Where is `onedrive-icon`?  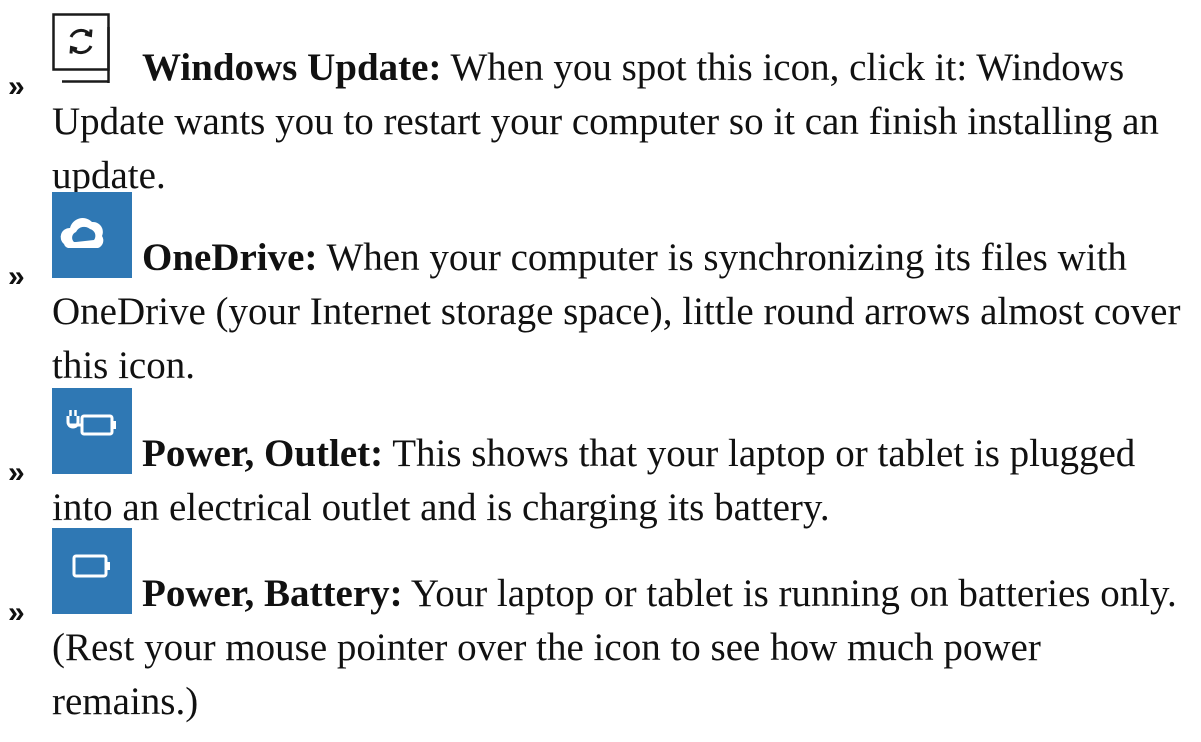 onedrive-icon is located at coordinates (92, 235).